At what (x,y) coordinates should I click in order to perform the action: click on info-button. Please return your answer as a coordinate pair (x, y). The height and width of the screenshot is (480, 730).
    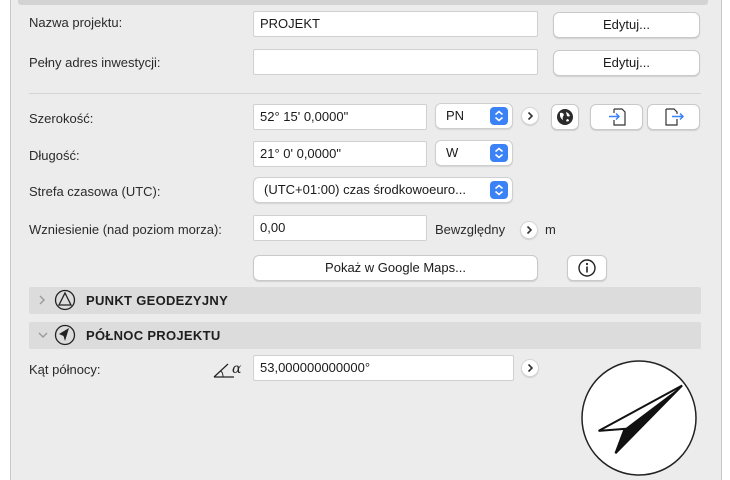
    Looking at the image, I should click on (587, 268).